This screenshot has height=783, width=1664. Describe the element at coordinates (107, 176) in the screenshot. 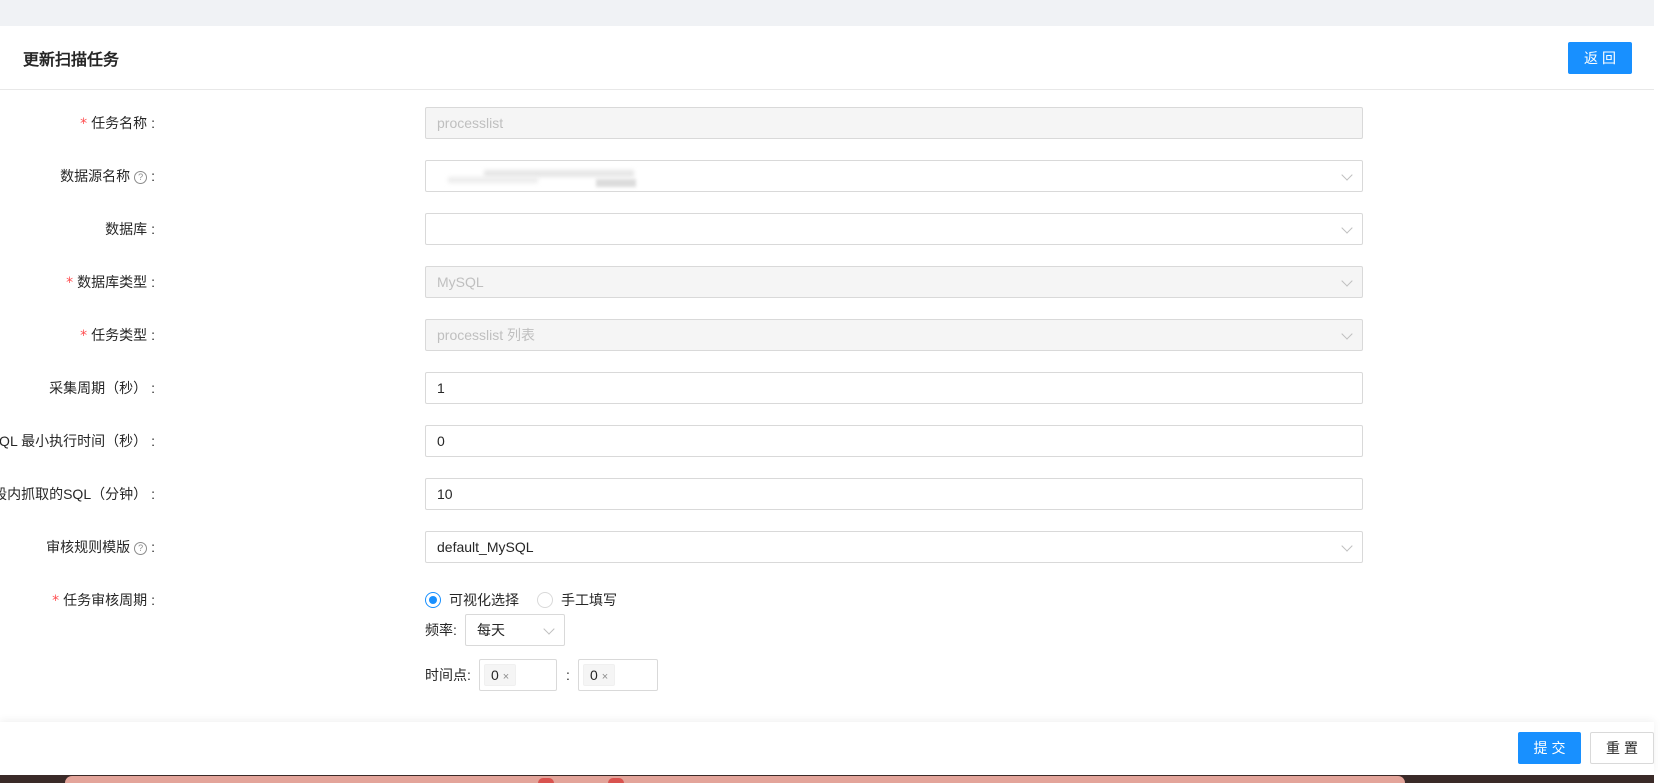

I see `datasource-label: 数据源名称?:` at that location.